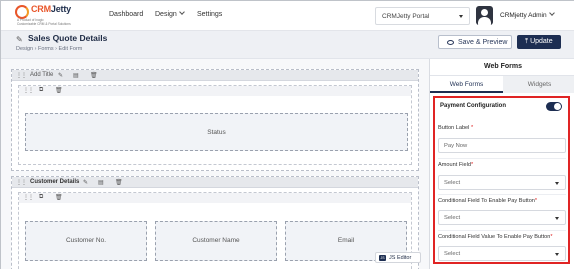 This screenshot has width=574, height=269. What do you see at coordinates (209, 14) in the screenshot?
I see `nav-settings: Settings` at bounding box center [209, 14].